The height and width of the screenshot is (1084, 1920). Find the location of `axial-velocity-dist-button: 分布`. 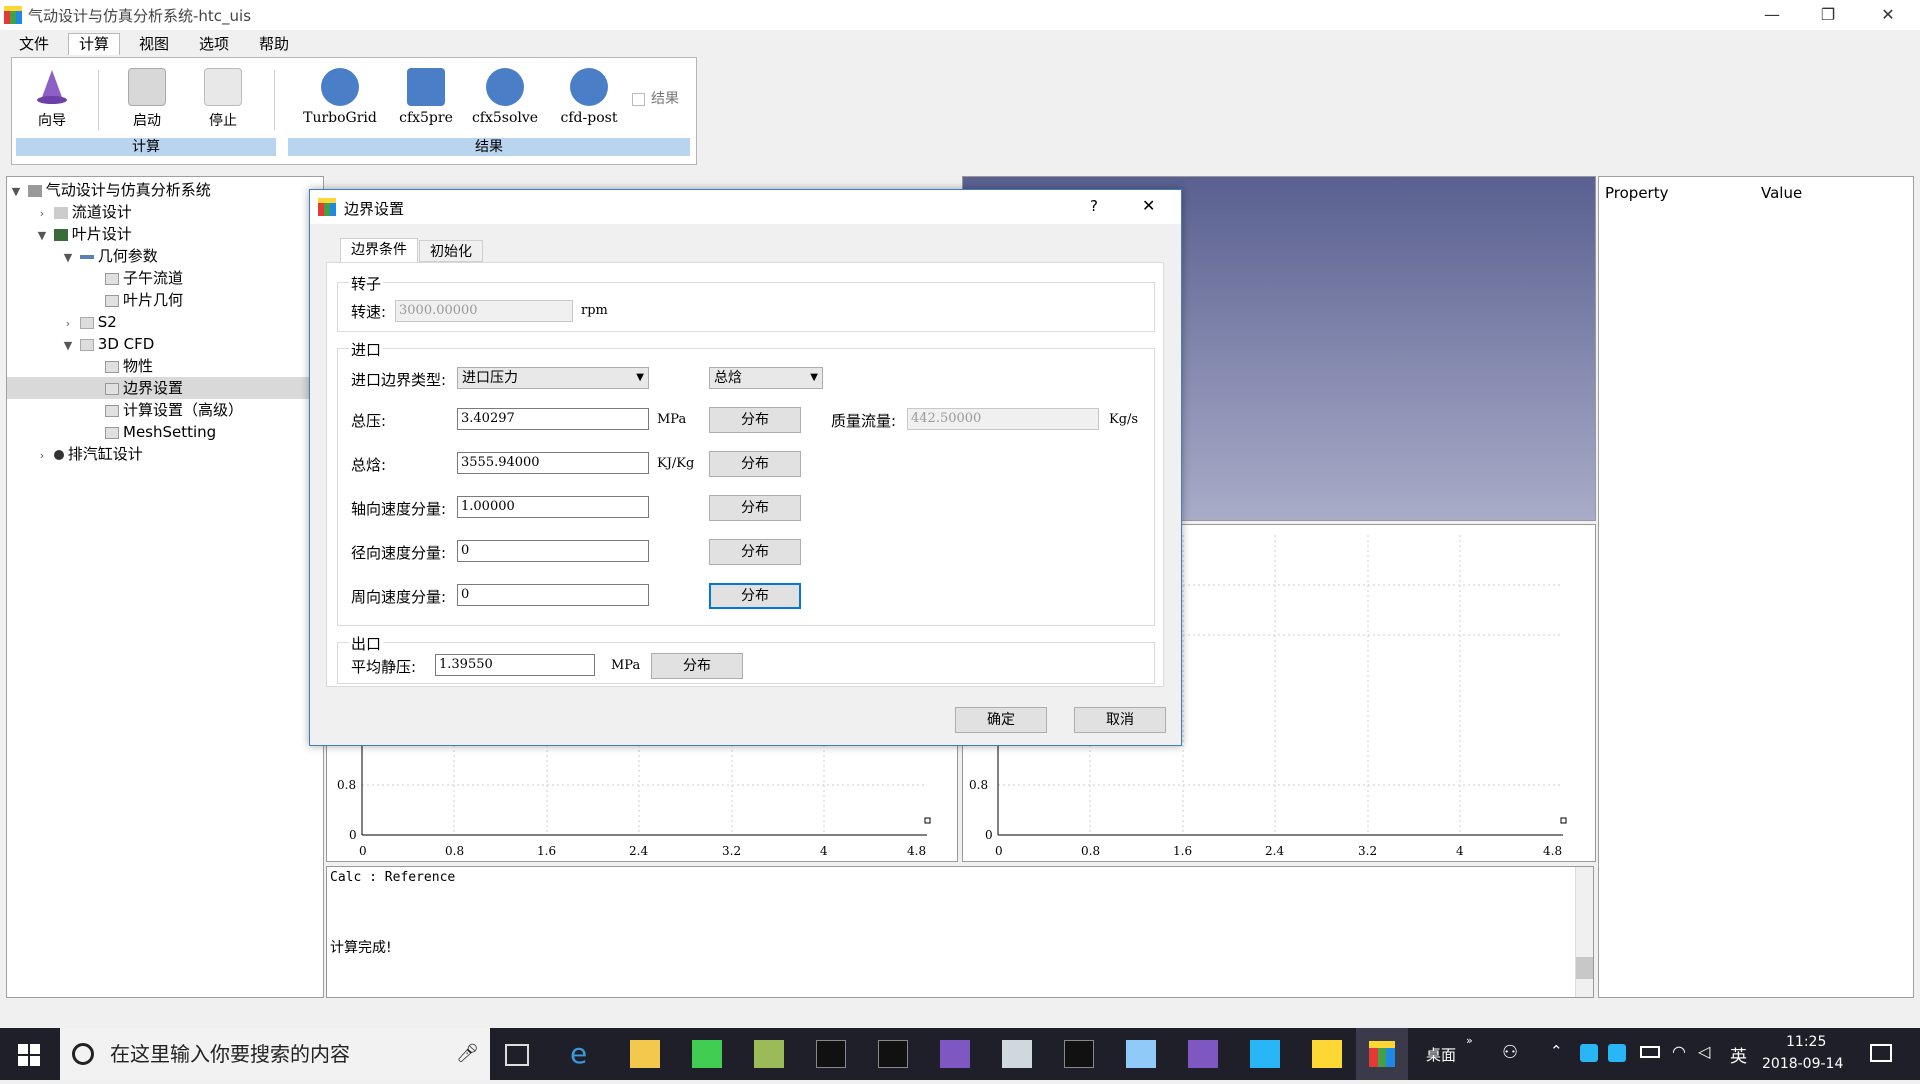

axial-velocity-dist-button: 分布 is located at coordinates (755, 508).